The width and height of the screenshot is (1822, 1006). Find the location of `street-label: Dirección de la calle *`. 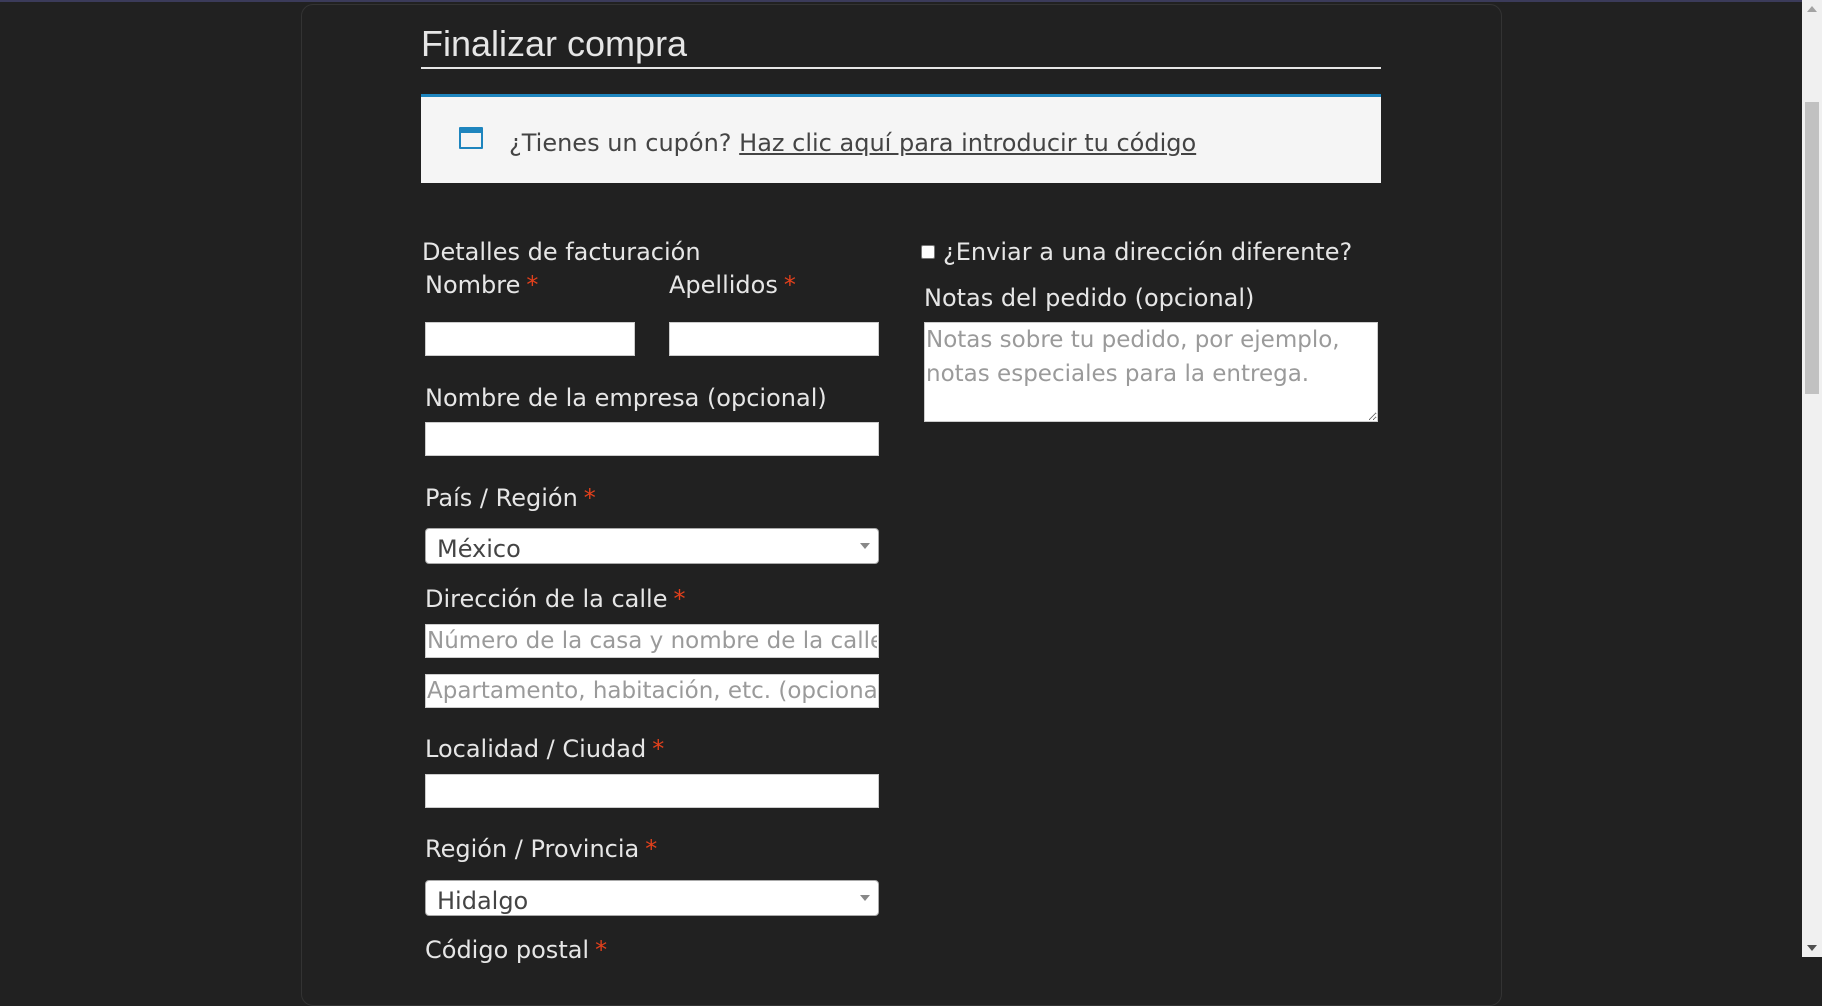

street-label: Dirección de la calle * is located at coordinates (555, 599).